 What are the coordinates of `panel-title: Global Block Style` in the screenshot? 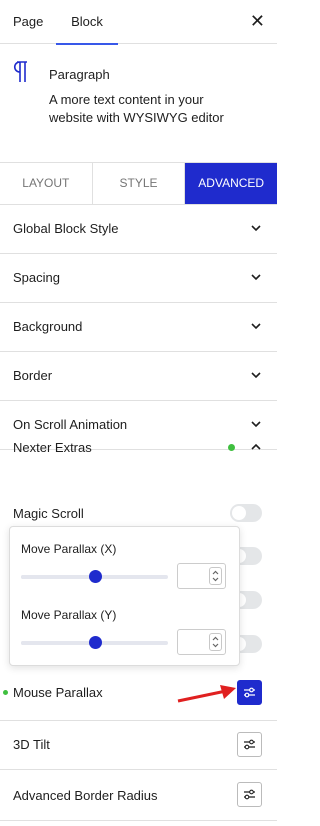 It's located at (66, 228).